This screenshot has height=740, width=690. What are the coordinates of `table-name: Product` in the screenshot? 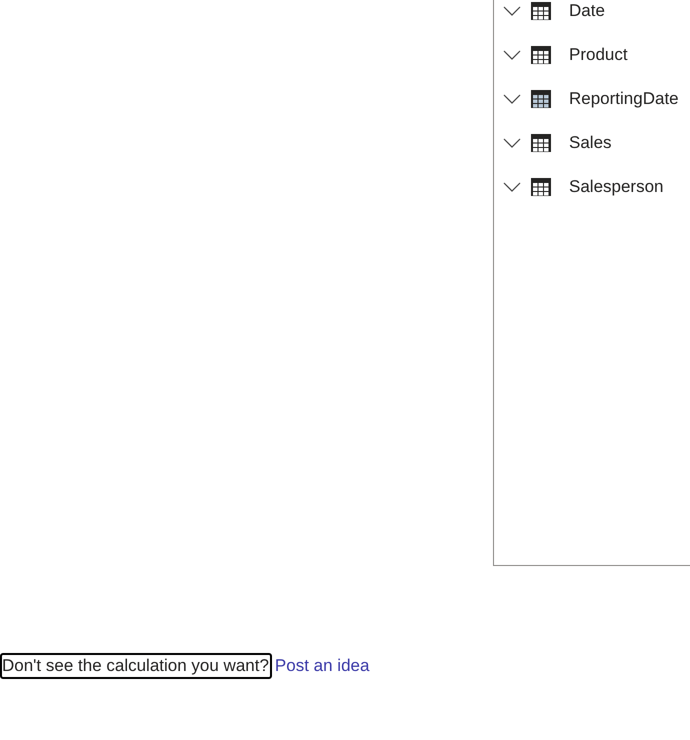 It's located at (598, 55).